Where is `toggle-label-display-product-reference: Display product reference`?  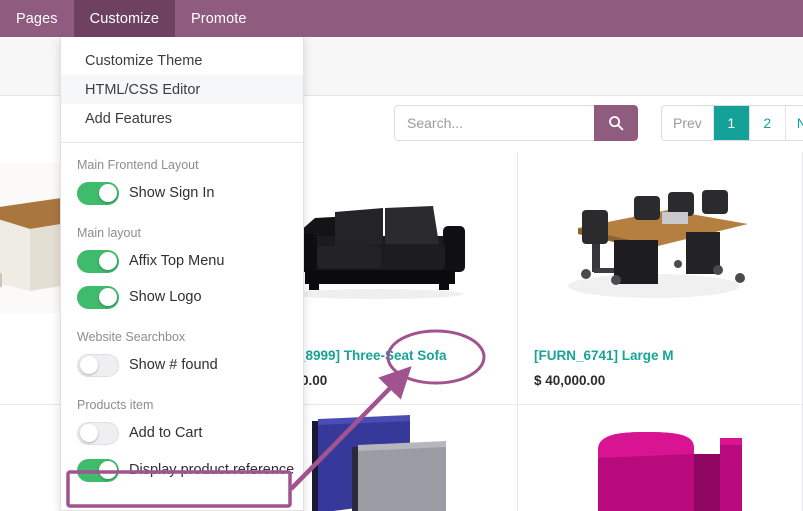 toggle-label-display-product-reference: Display product reference is located at coordinates (212, 470).